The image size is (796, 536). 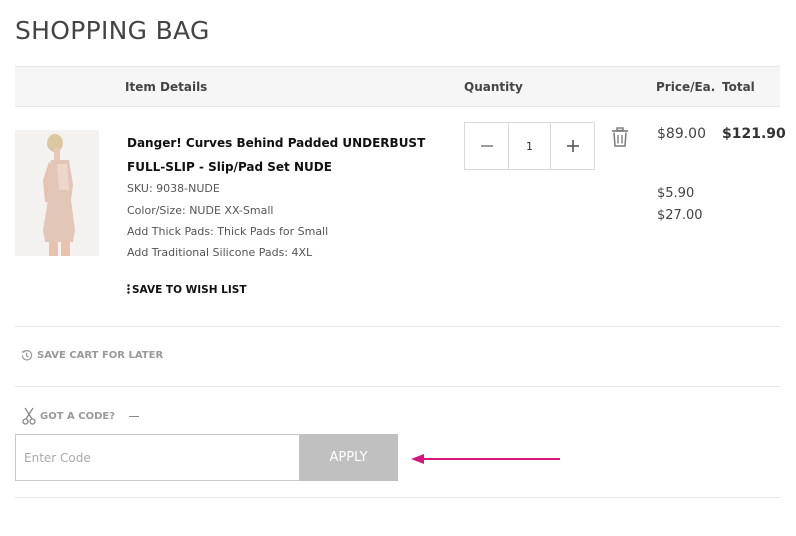 I want to click on plus-icon, so click(x=572, y=146).